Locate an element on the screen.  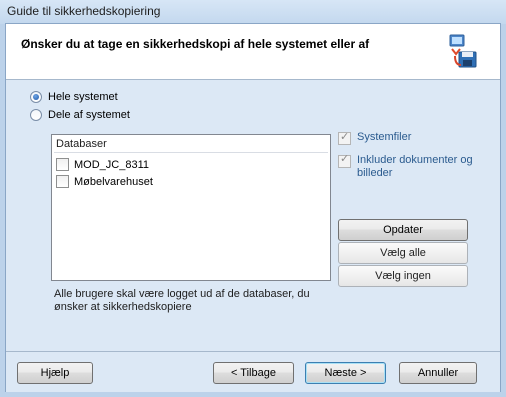
radio-entire-system: Hele systemet is located at coordinates (74, 97).